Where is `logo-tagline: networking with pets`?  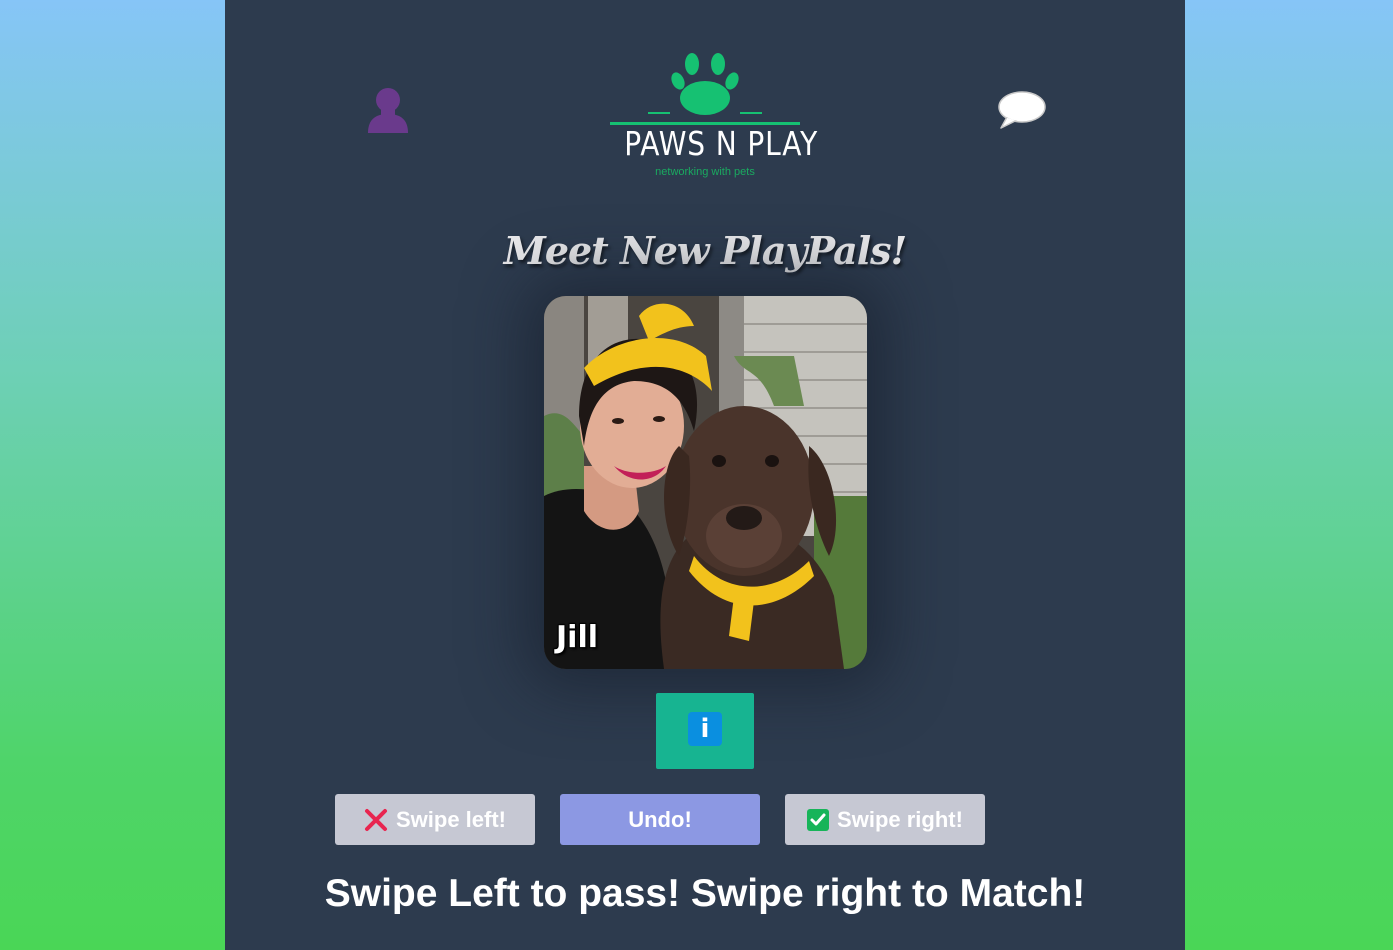
logo-tagline: networking with pets is located at coordinates (705, 172).